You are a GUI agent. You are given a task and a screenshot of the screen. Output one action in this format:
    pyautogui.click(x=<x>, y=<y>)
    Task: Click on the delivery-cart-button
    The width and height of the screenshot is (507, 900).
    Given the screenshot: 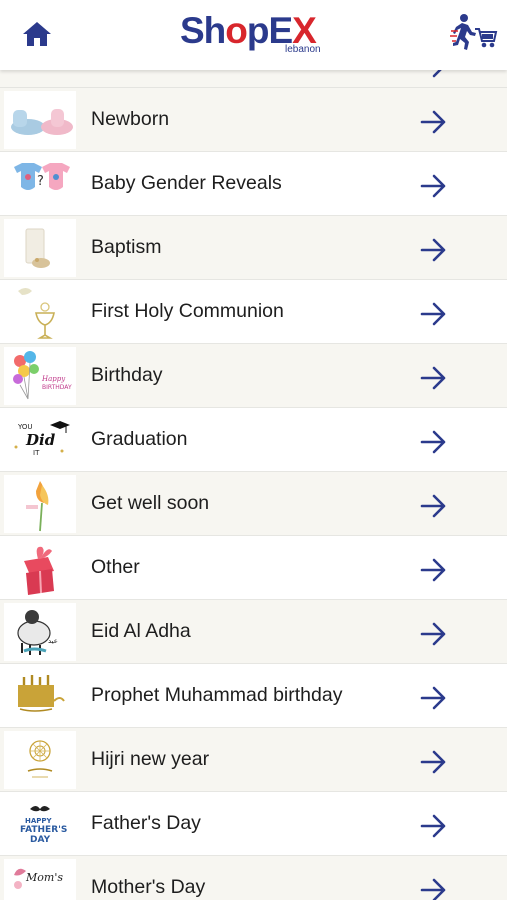 What is the action you would take?
    pyautogui.click(x=474, y=32)
    